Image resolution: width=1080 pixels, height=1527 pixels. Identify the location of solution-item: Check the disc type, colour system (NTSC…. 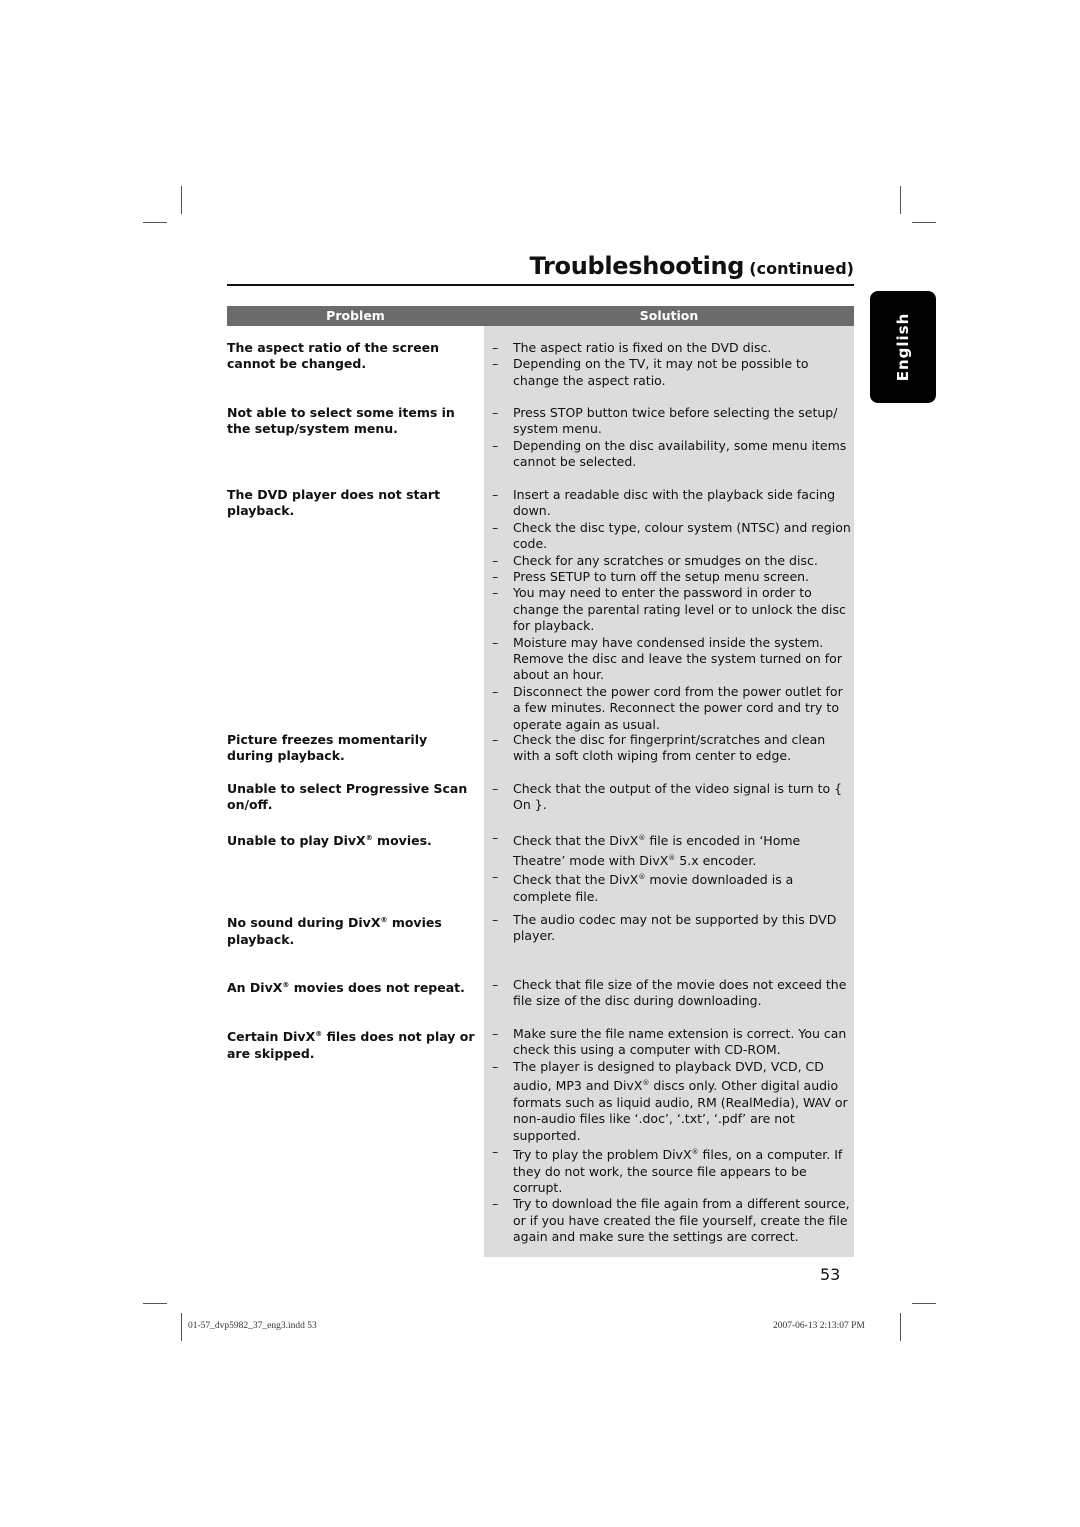
(673, 536).